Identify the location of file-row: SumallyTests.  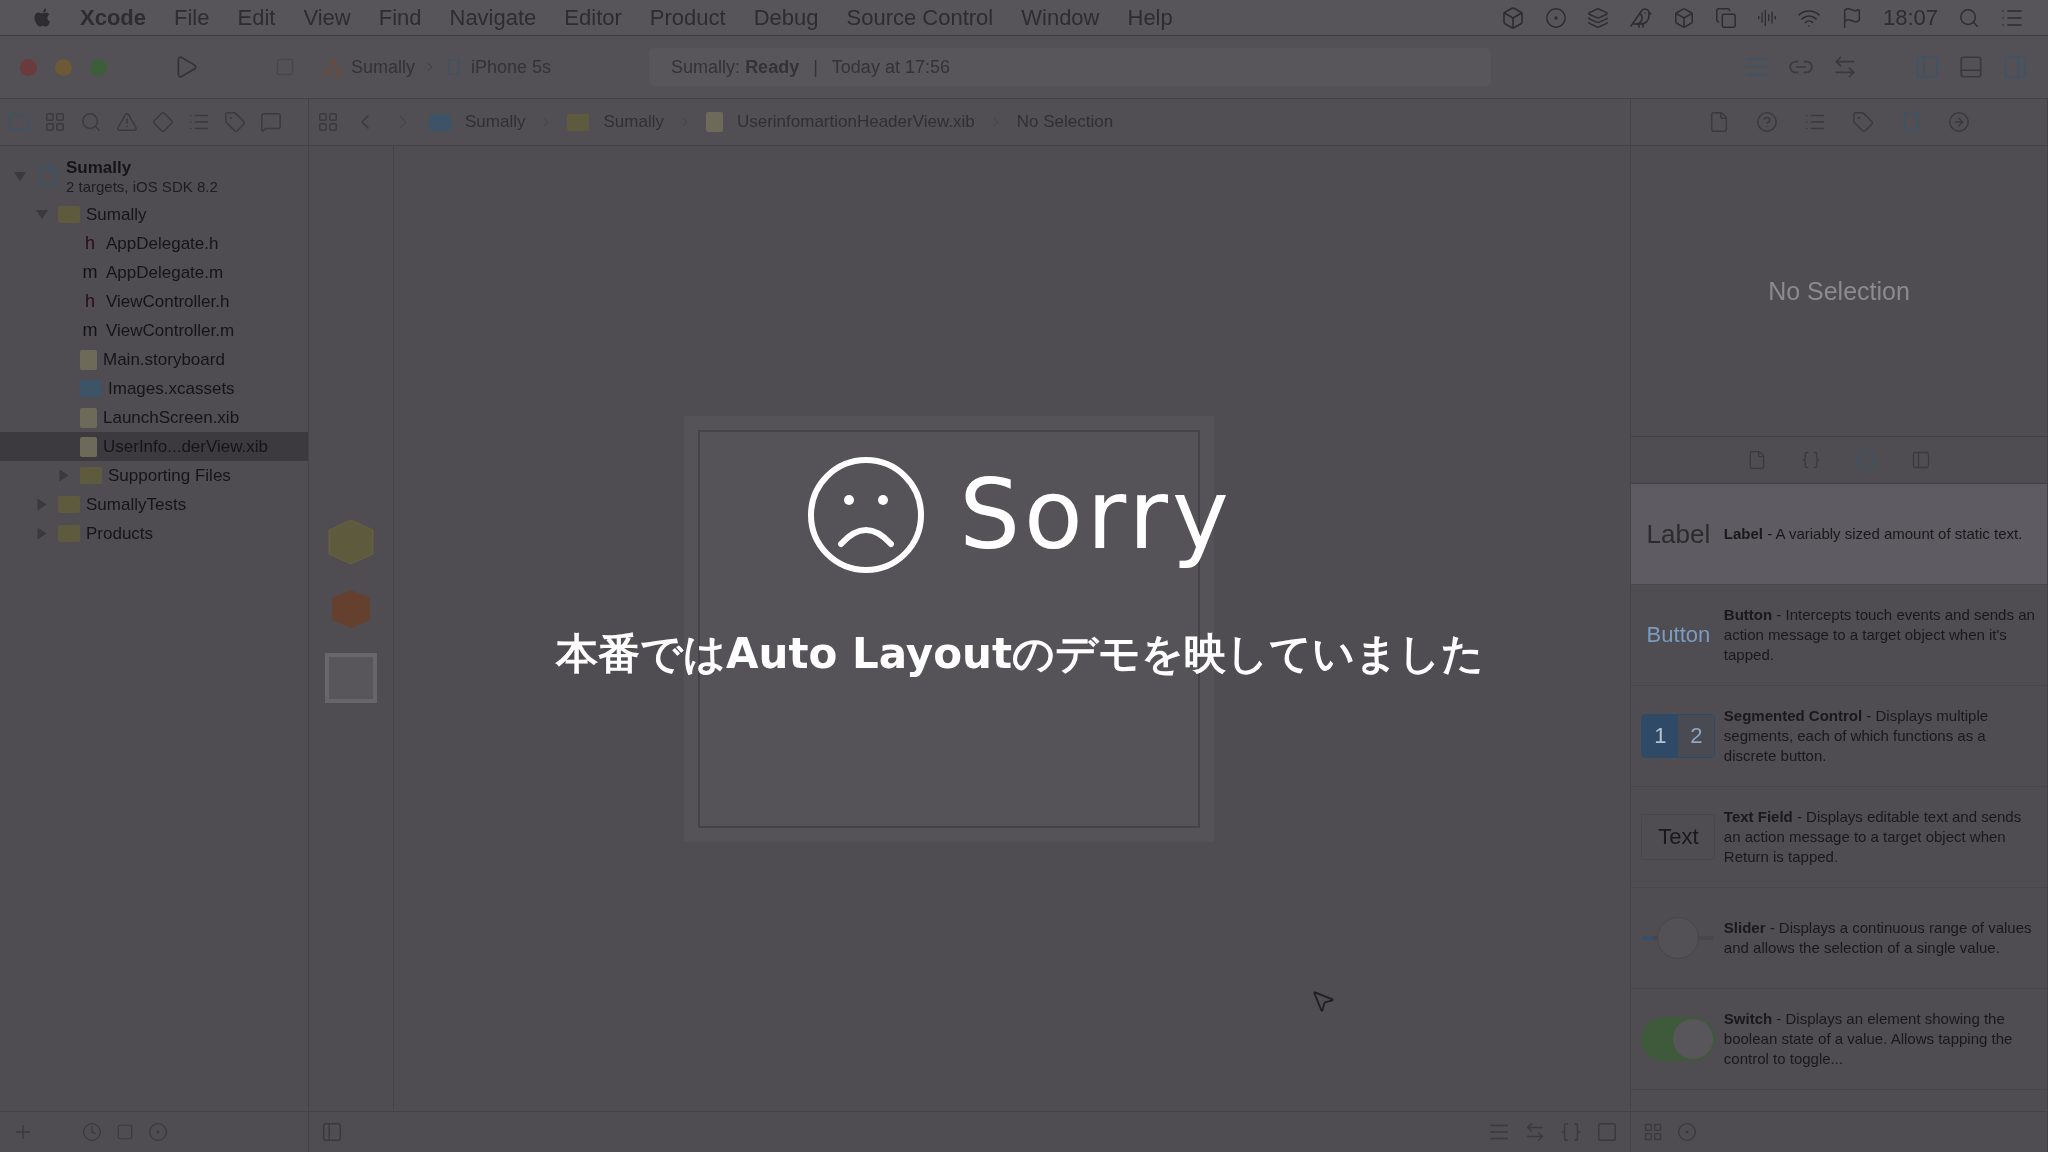
(154, 504).